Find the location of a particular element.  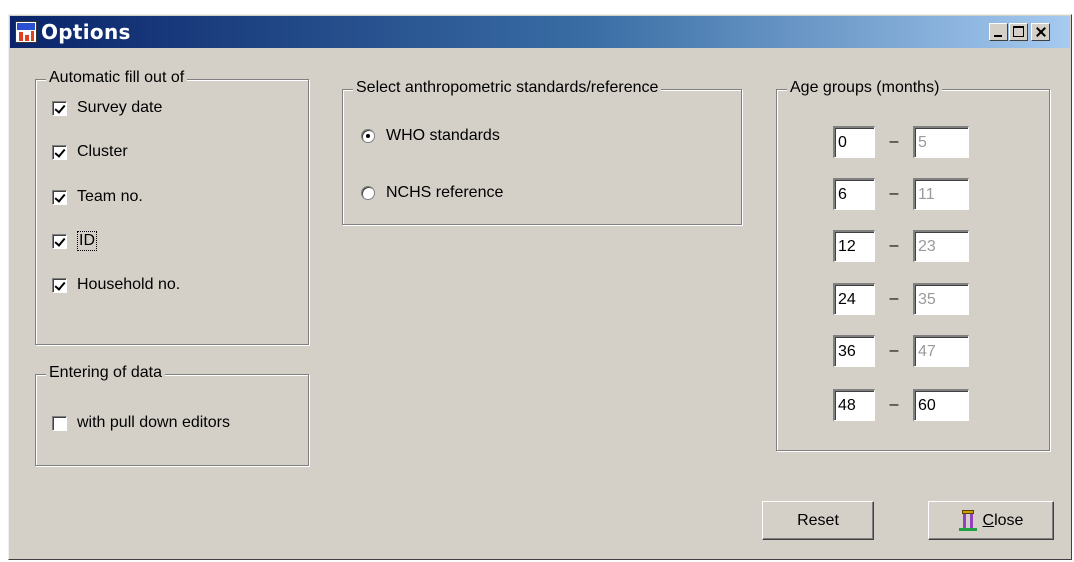

reset-button-label: Reset is located at coordinates (818, 520).